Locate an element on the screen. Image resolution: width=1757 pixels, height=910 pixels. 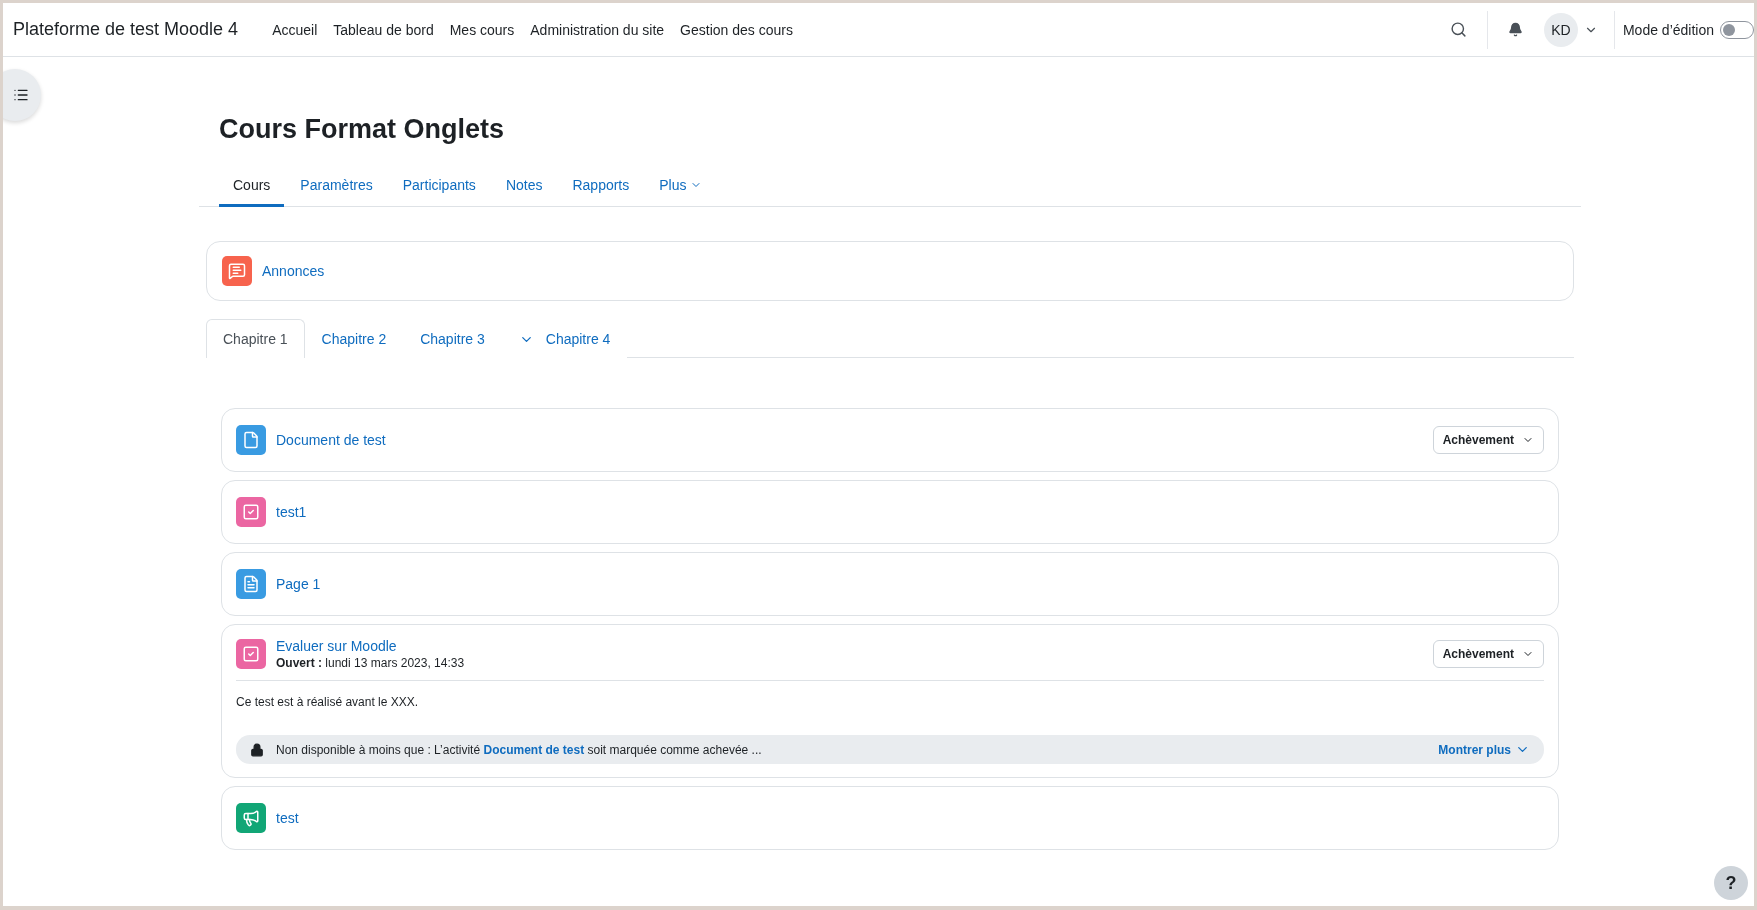
page-icon is located at coordinates (251, 584).